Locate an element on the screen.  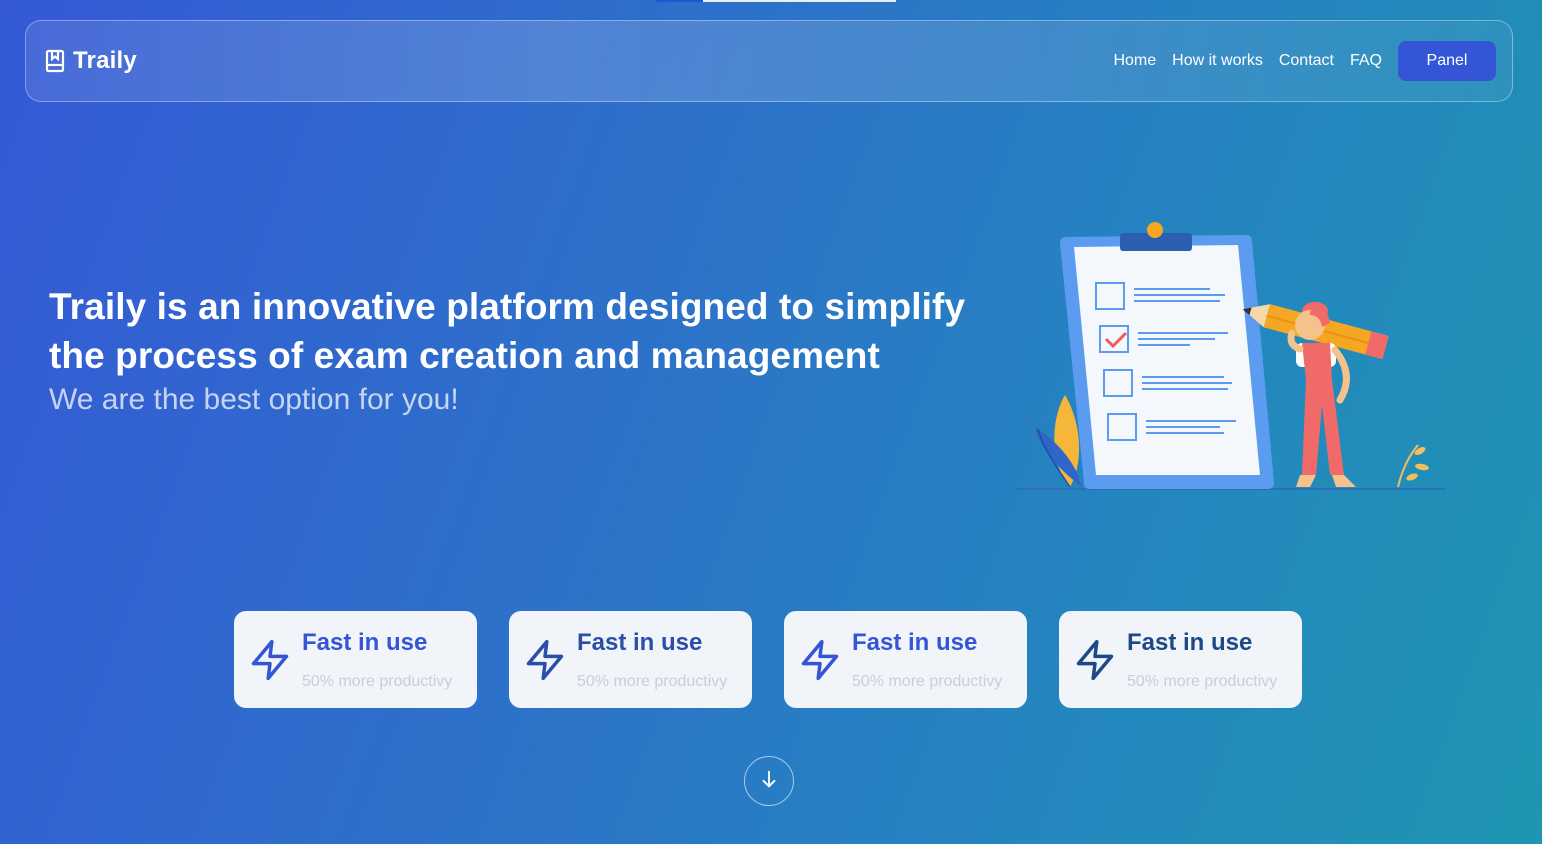
nav-contact: Contact is located at coordinates (1306, 61).